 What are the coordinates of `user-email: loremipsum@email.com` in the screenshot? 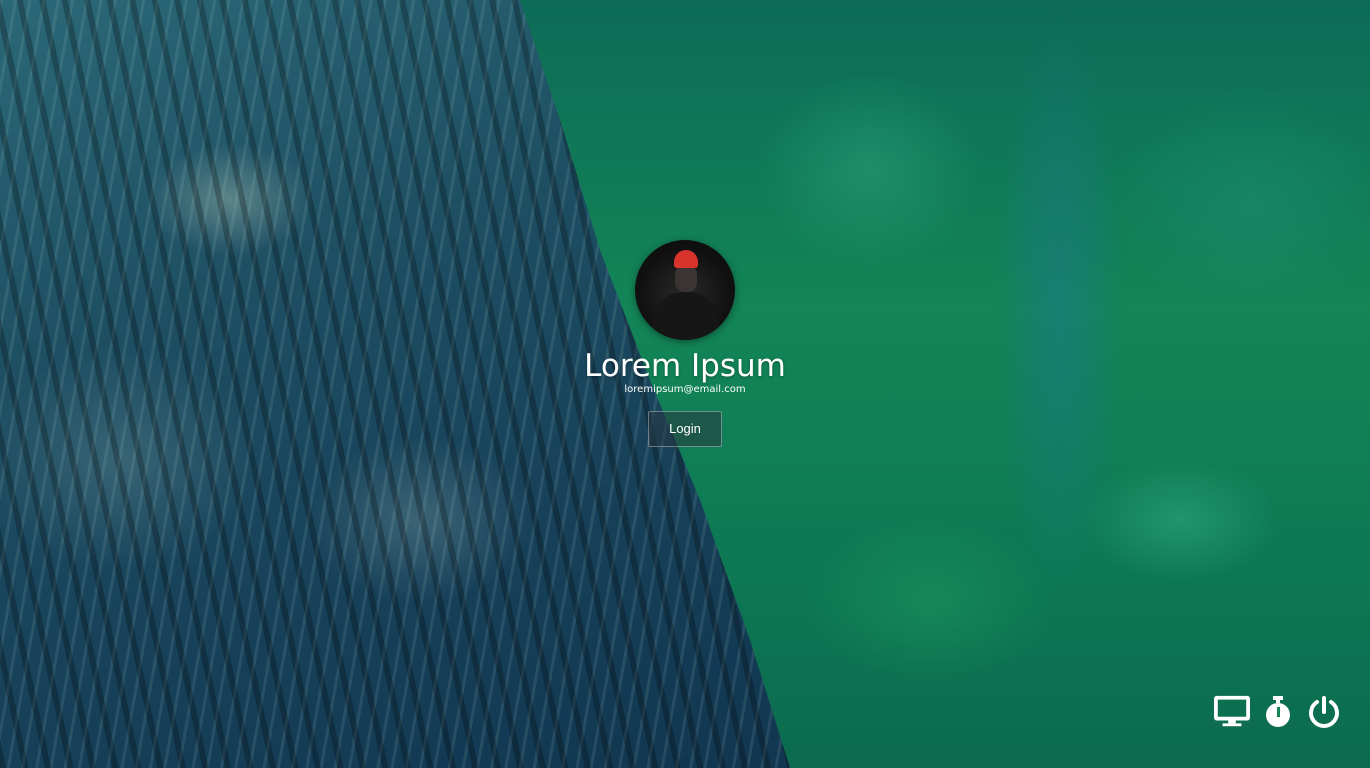 It's located at (685, 389).